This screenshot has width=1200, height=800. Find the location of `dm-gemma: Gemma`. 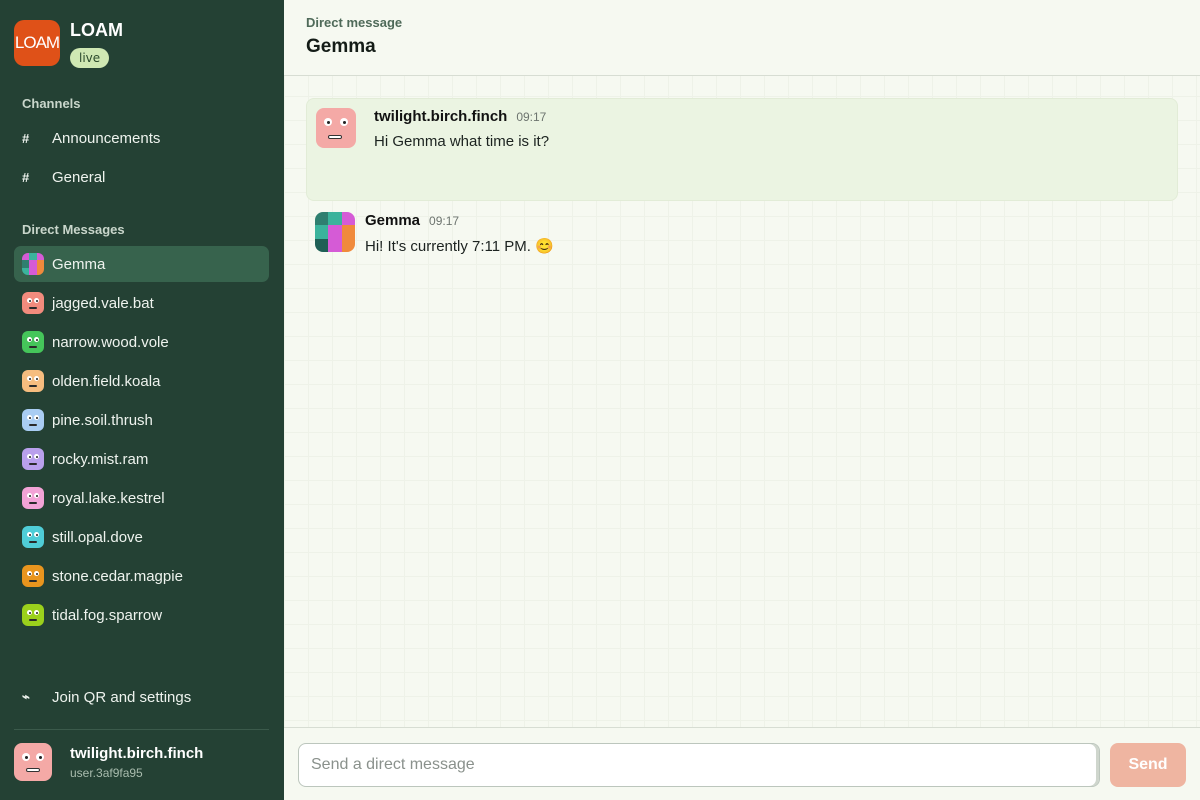

dm-gemma: Gemma is located at coordinates (141, 264).